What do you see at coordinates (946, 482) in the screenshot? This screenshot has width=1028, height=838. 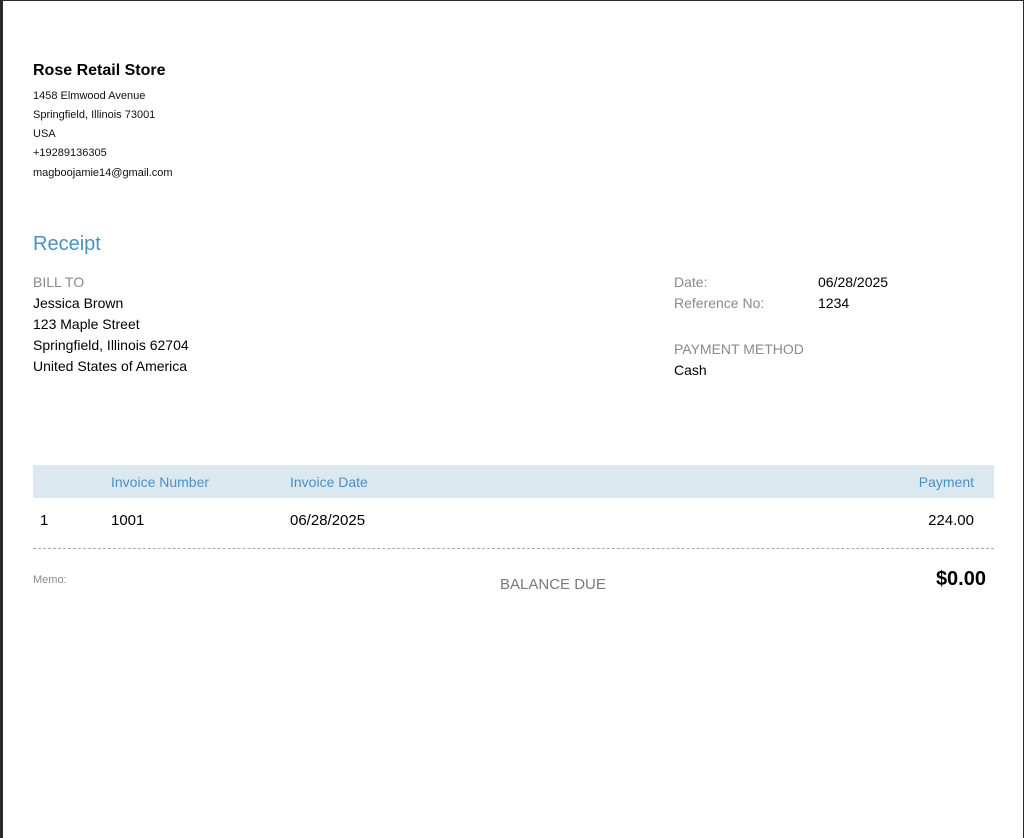 I see `col-header-payment: Payment` at bounding box center [946, 482].